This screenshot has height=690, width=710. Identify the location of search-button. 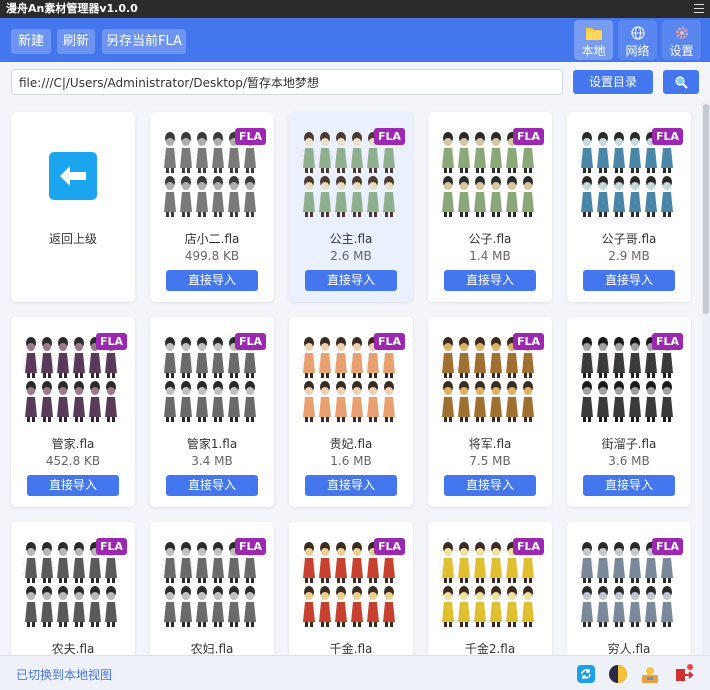
(681, 82).